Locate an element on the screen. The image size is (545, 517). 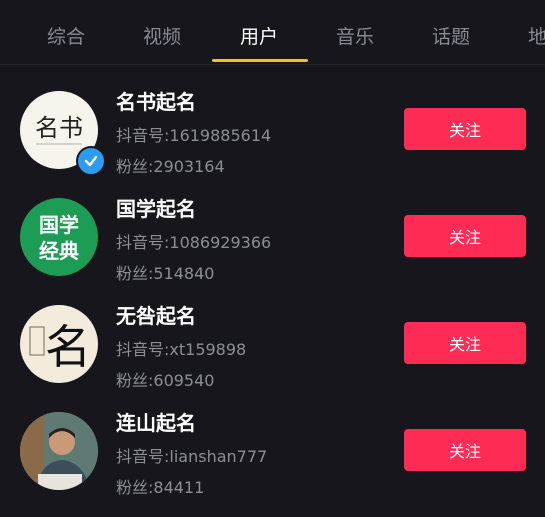
active-tab-indicator is located at coordinates (260, 60).